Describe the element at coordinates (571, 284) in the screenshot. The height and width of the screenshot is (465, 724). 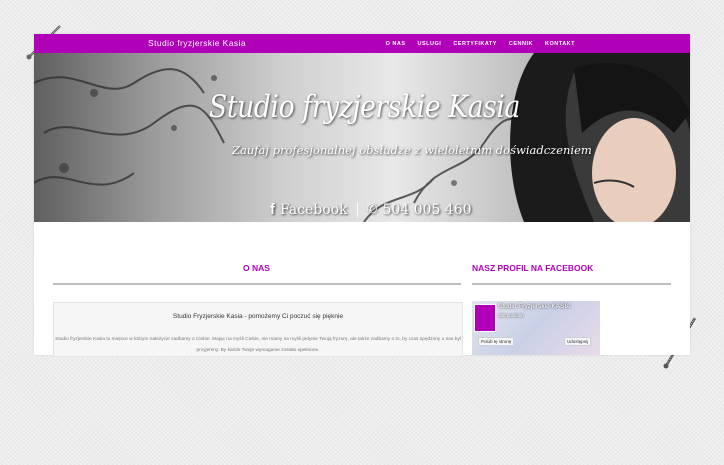
I see `facebook-divider` at that location.